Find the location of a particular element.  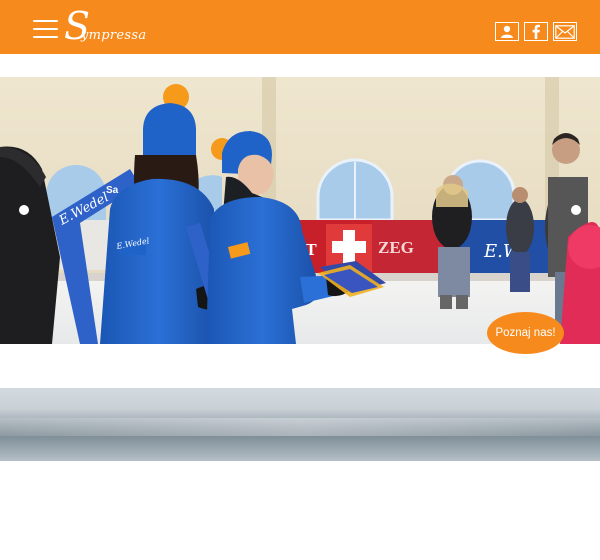

hamburger-menu-icon is located at coordinates (45, 29).